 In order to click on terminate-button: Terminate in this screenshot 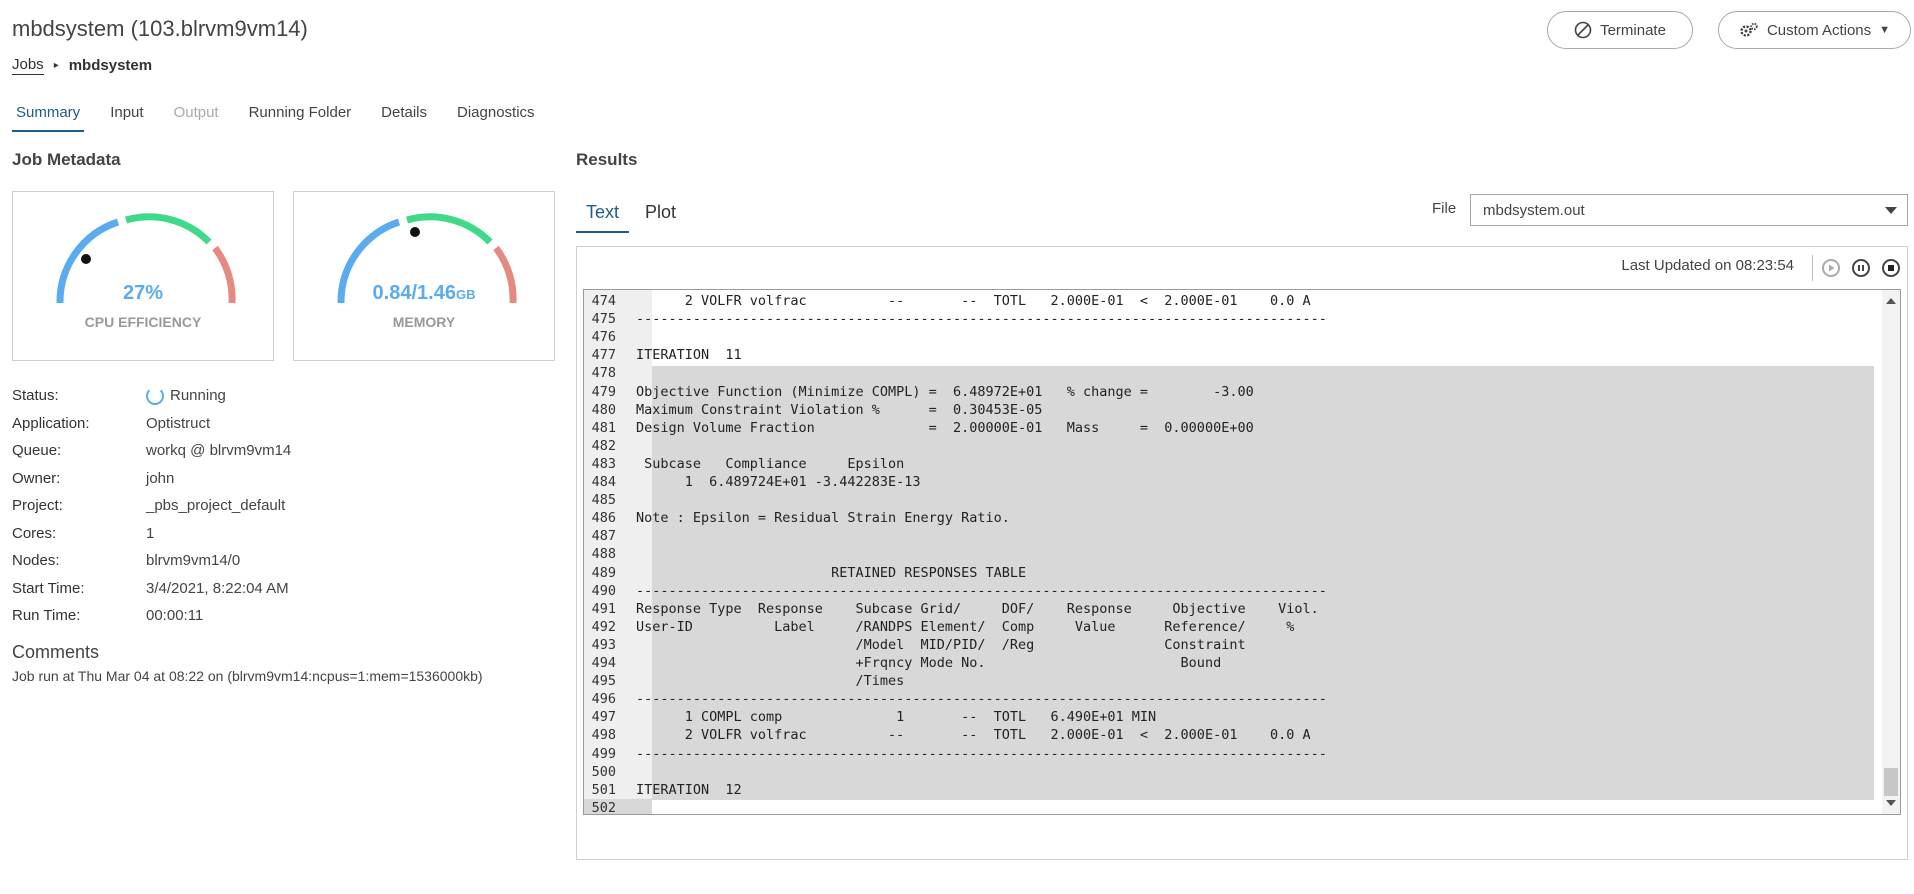, I will do `click(1620, 30)`.